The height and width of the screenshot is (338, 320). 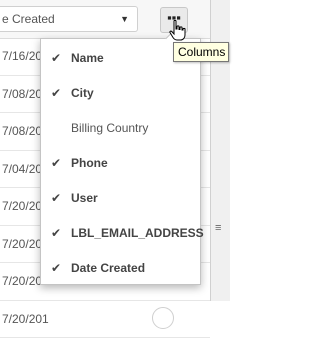 What do you see at coordinates (84, 198) in the screenshot?
I see `column-toggle-label: User` at bounding box center [84, 198].